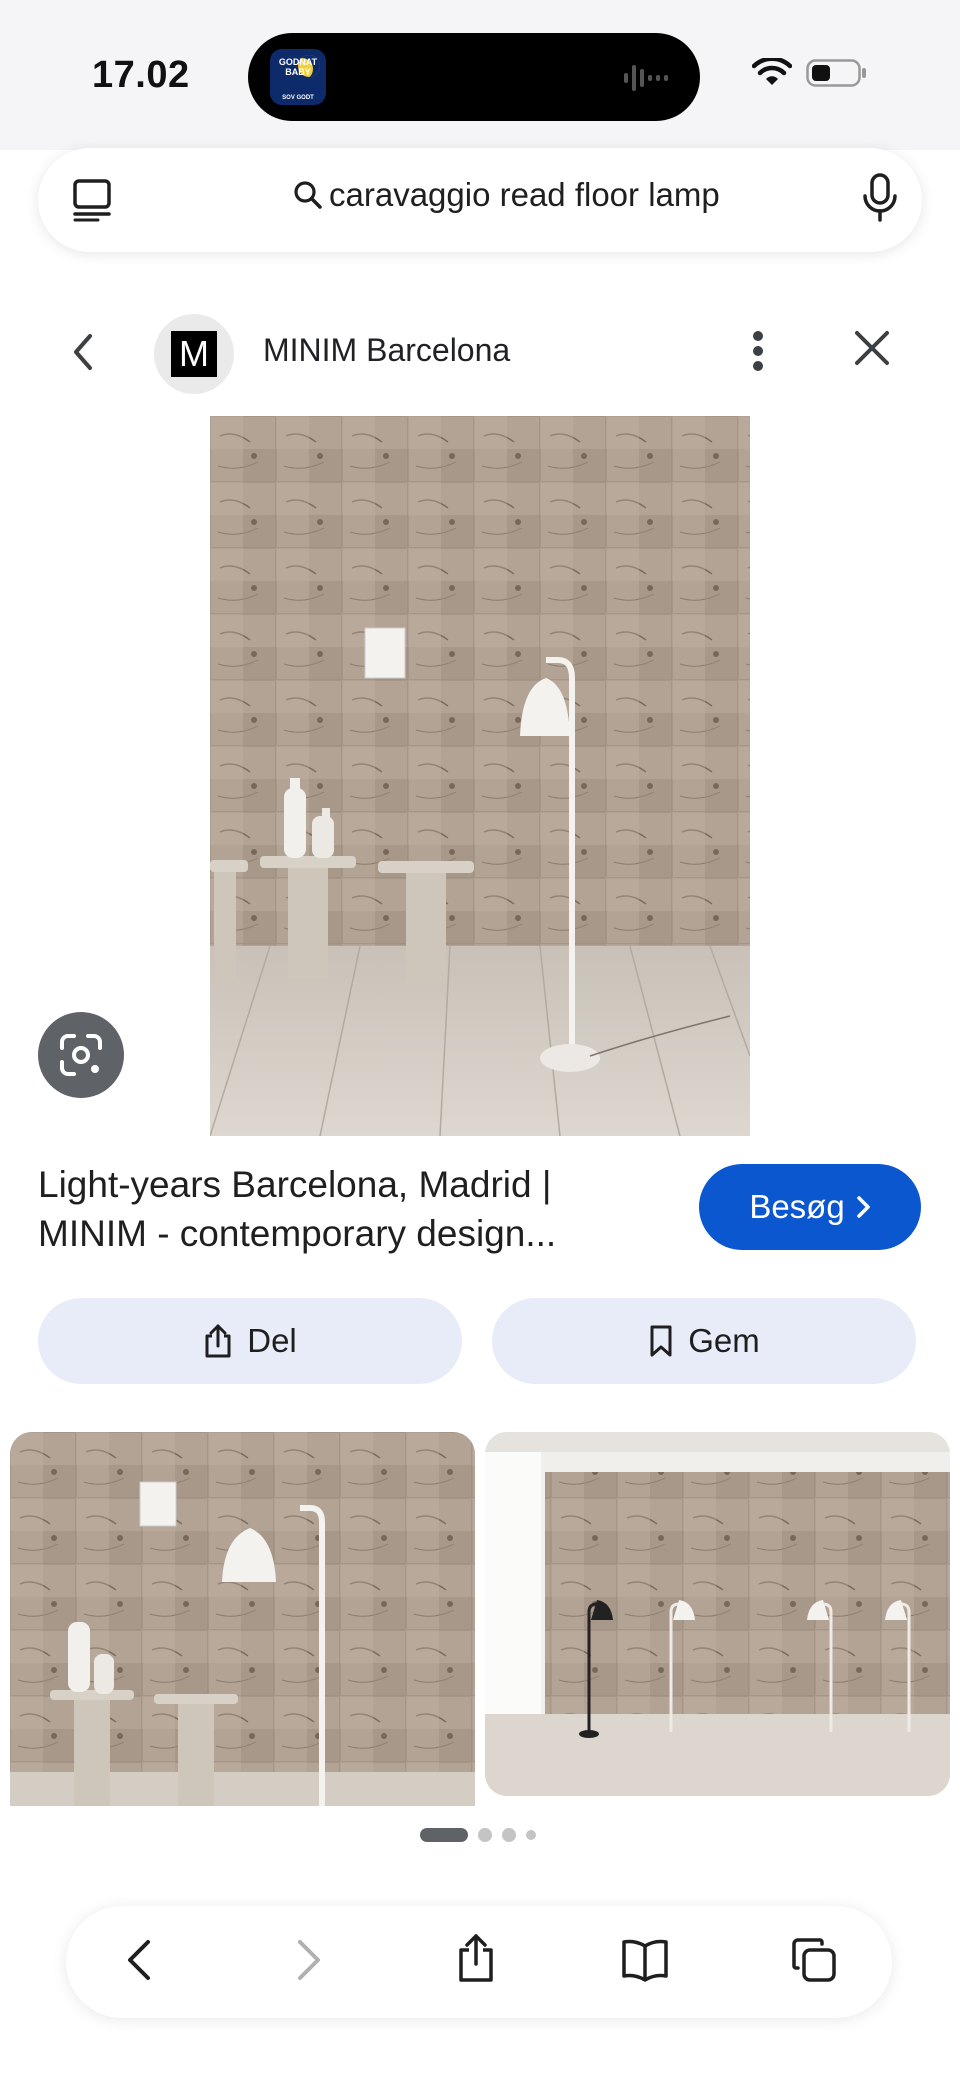 The height and width of the screenshot is (2087, 960). I want to click on source-name: MINIM Barcelona, so click(386, 350).